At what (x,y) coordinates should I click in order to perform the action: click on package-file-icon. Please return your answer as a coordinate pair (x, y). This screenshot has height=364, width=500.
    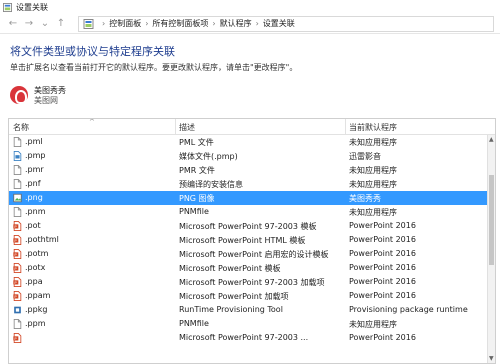
    Looking at the image, I should click on (17, 310).